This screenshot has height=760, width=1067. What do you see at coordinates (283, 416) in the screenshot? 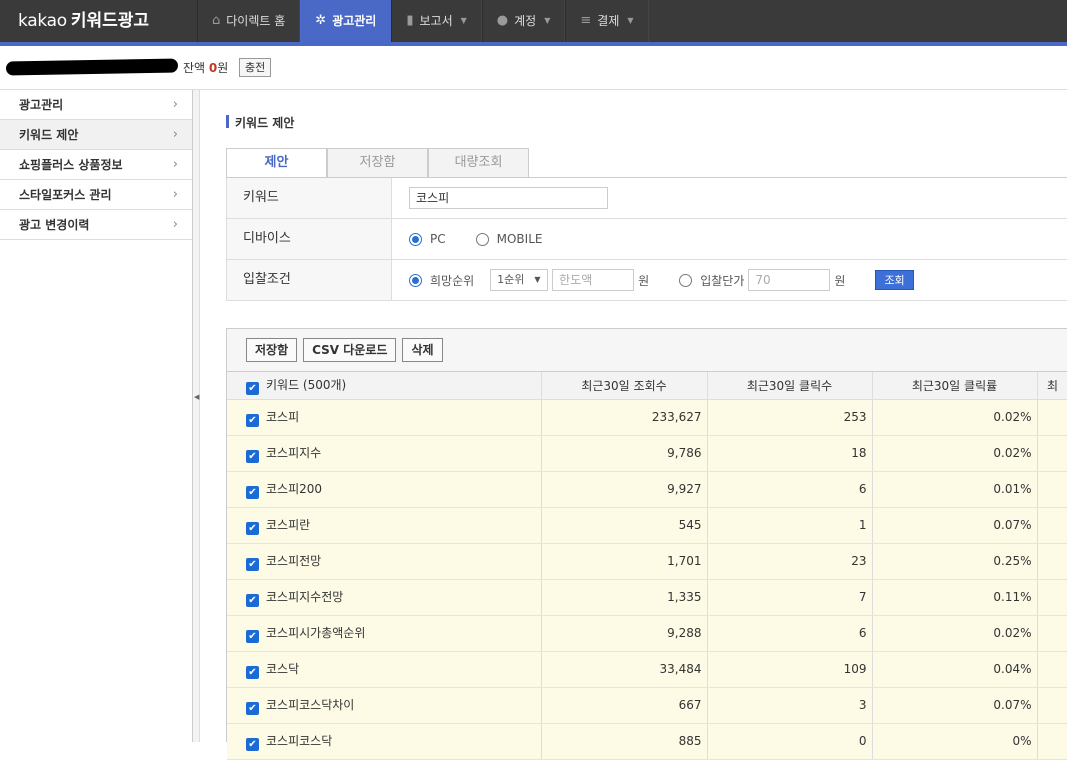
I see `keyword-text: 코스피` at bounding box center [283, 416].